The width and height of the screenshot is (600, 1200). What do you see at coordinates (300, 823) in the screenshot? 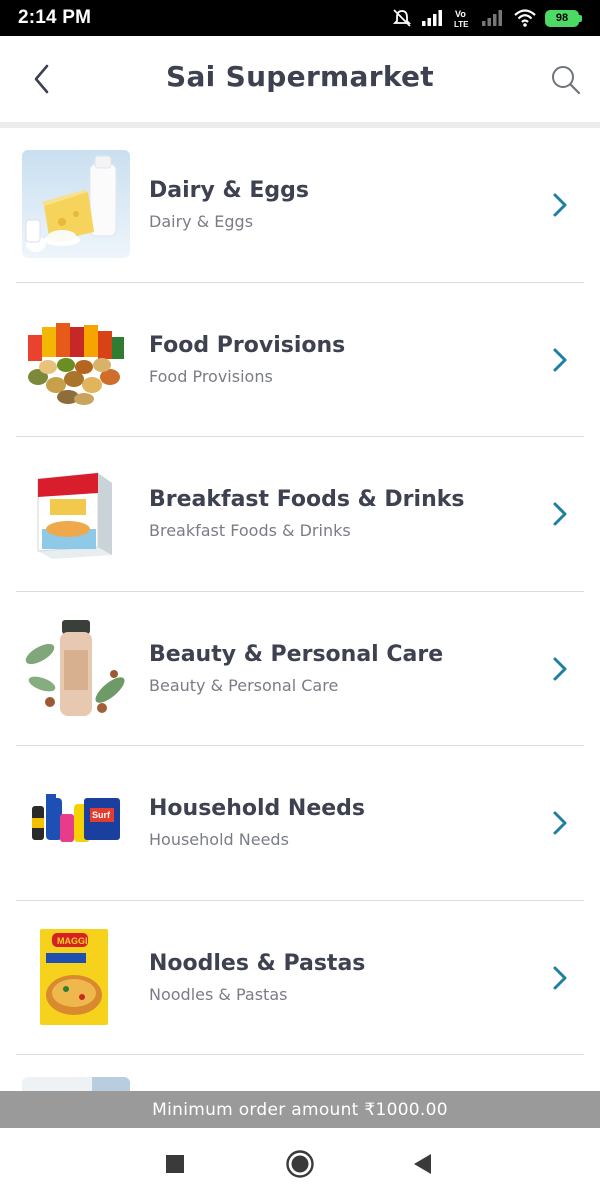
I see `category-item-household: Surf Household Needs Household Needs` at bounding box center [300, 823].